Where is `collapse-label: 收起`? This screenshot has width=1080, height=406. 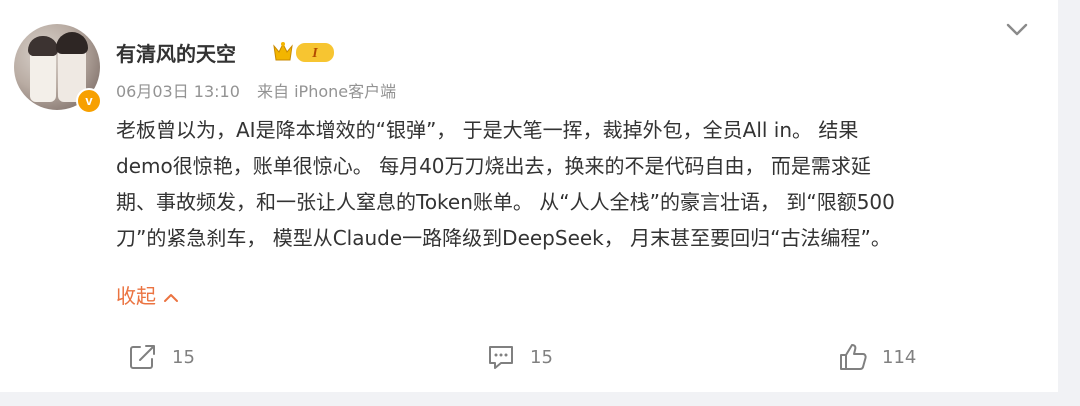
collapse-label: 收起 is located at coordinates (136, 296).